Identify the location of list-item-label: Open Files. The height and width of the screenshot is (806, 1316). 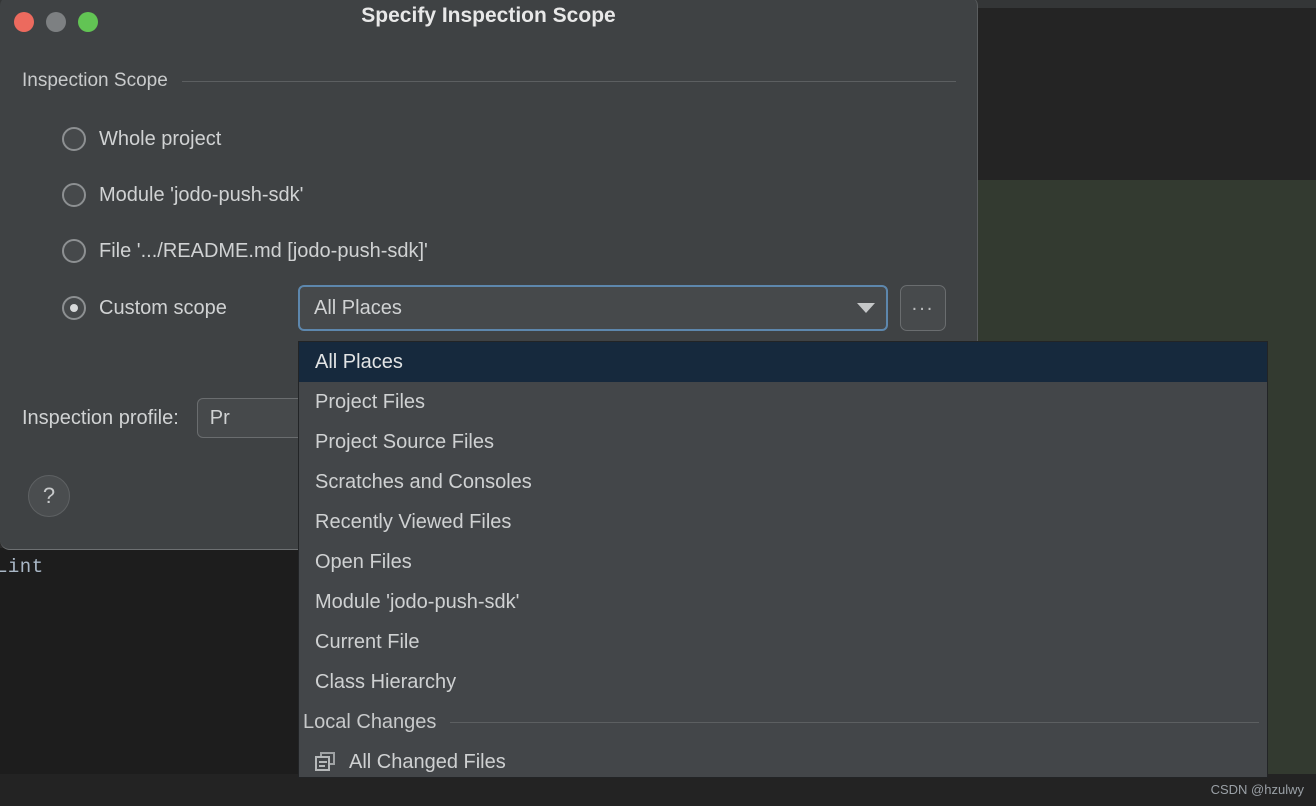
(363, 561).